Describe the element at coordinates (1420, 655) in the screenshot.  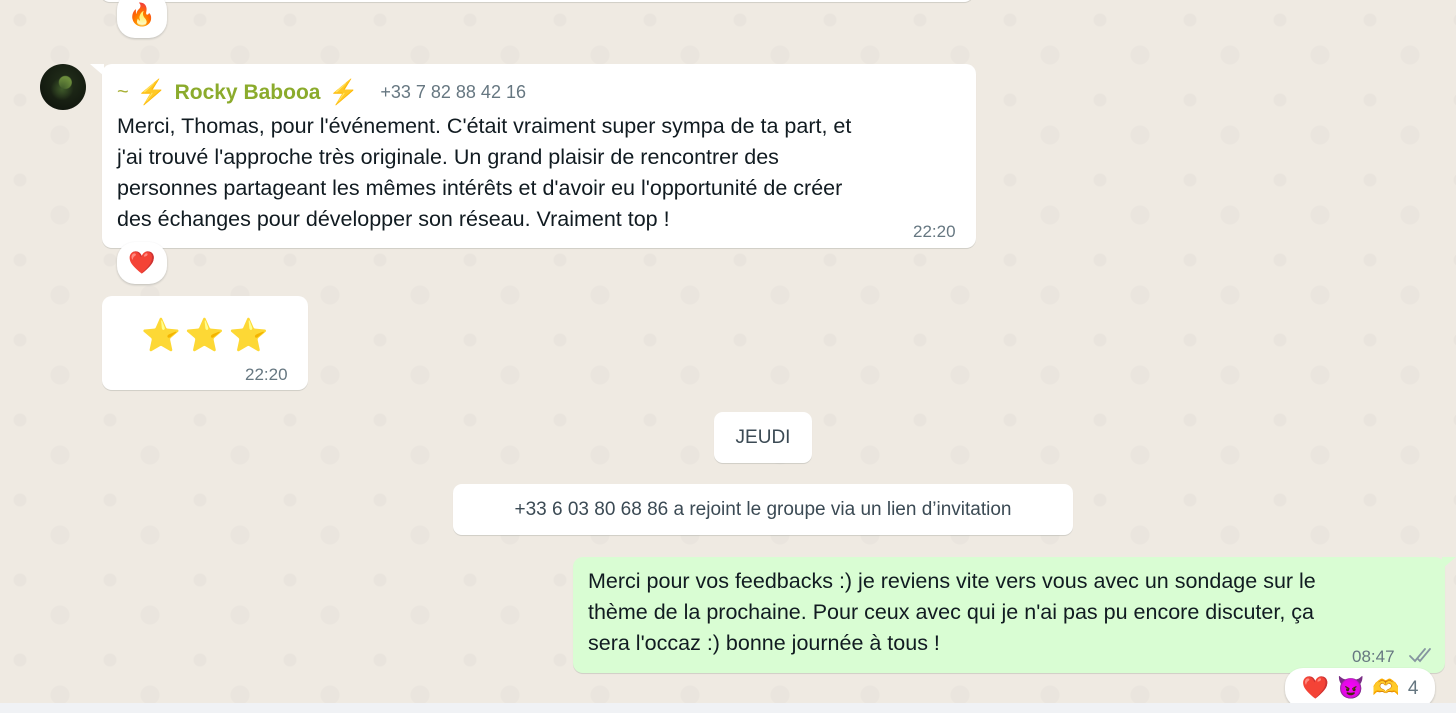
I see `double-check-icon` at that location.